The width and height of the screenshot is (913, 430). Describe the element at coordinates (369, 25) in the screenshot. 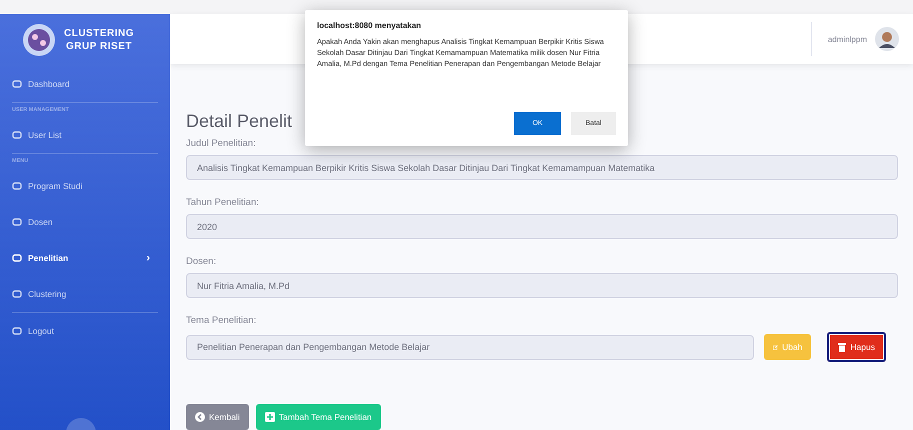

I see `dialog-title: localhost:8080 menyatakan` at that location.